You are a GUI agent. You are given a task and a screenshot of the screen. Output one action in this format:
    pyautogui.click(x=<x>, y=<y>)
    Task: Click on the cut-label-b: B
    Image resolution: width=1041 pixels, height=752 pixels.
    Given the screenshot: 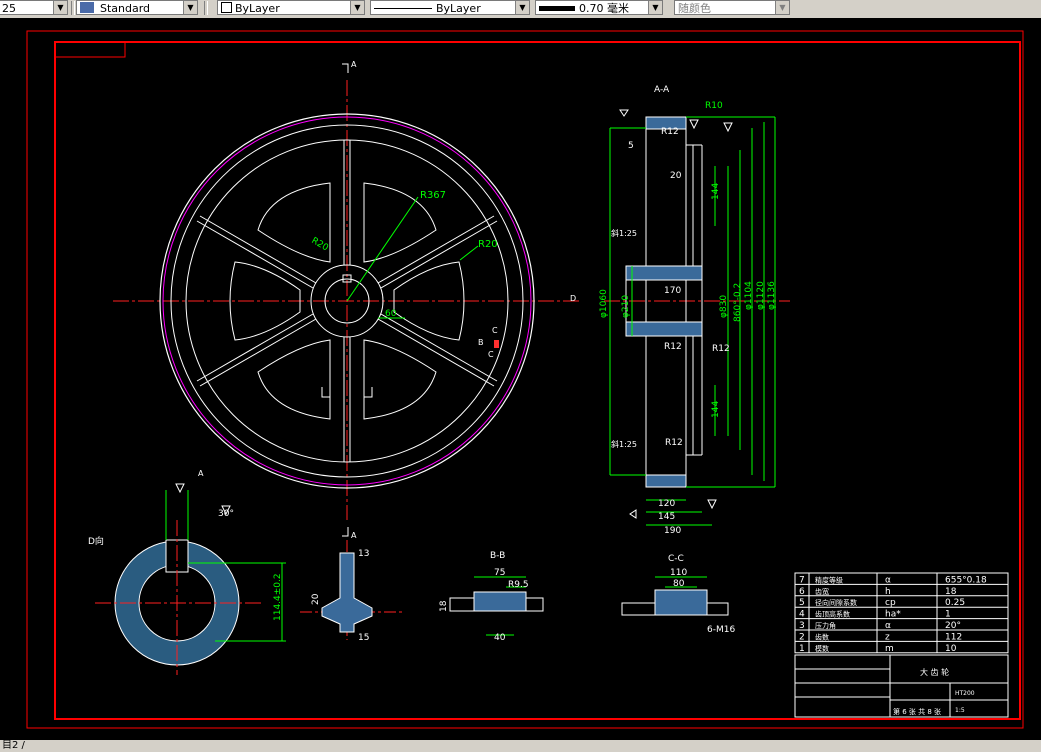 What is the action you would take?
    pyautogui.click(x=481, y=342)
    